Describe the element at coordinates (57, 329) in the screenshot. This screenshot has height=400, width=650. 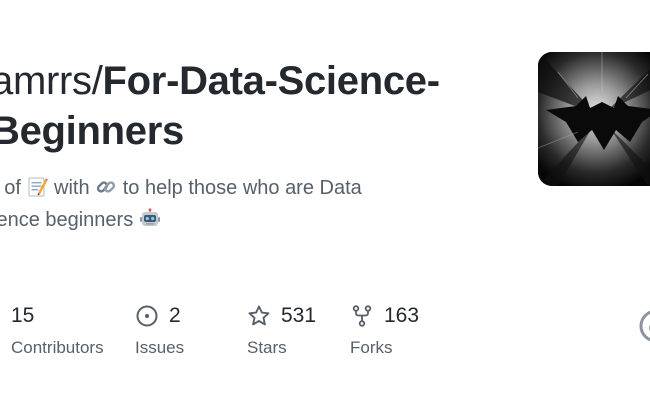
I see `stat-contributors: 15 Contributors` at that location.